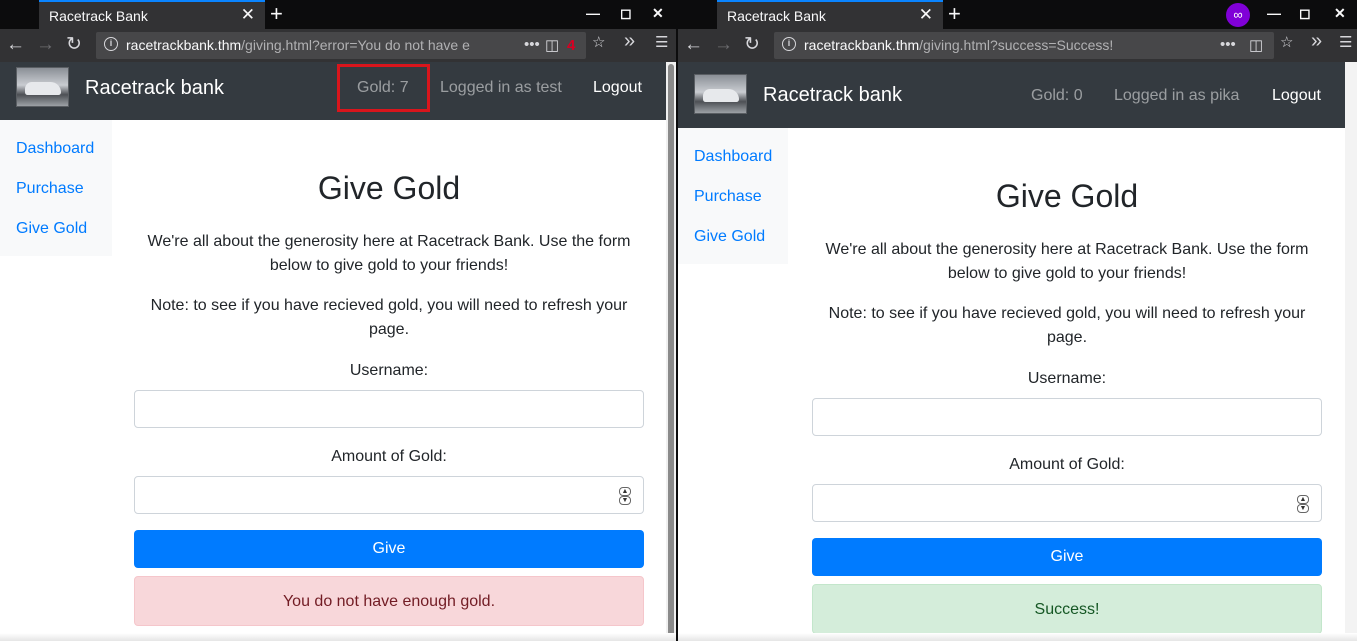 The height and width of the screenshot is (641, 1357). I want to click on extension-badge: 4, so click(571, 45).